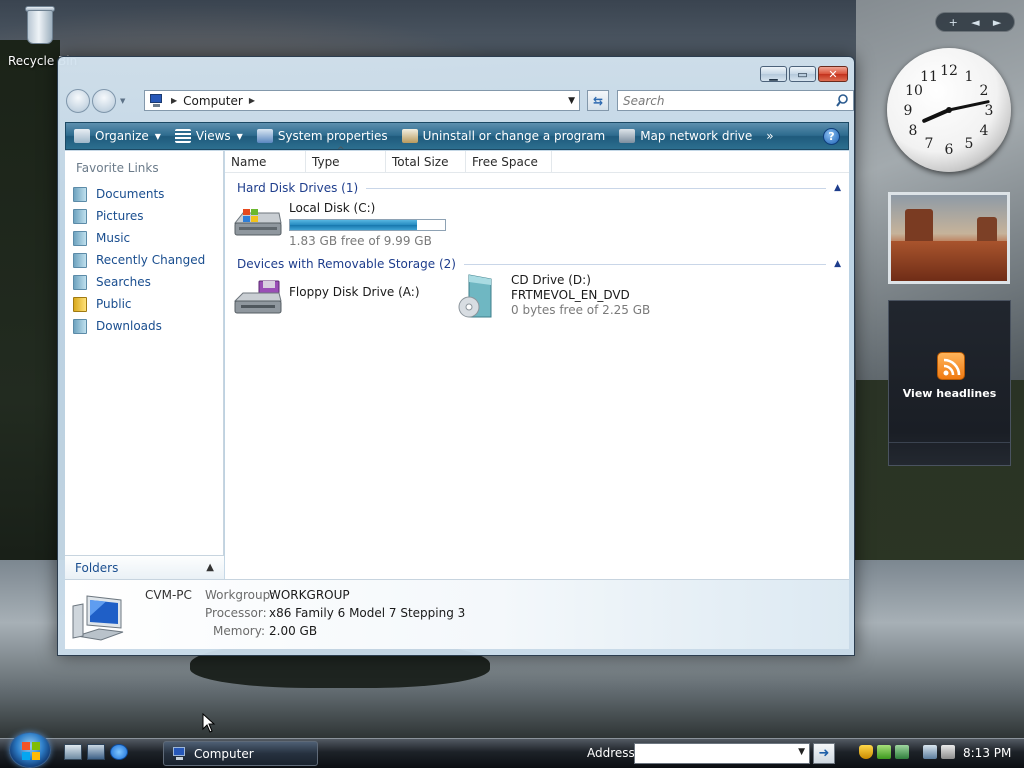 The height and width of the screenshot is (768, 1024). Describe the element at coordinates (346, 162) in the screenshot. I see `column-header-type: Type` at that location.